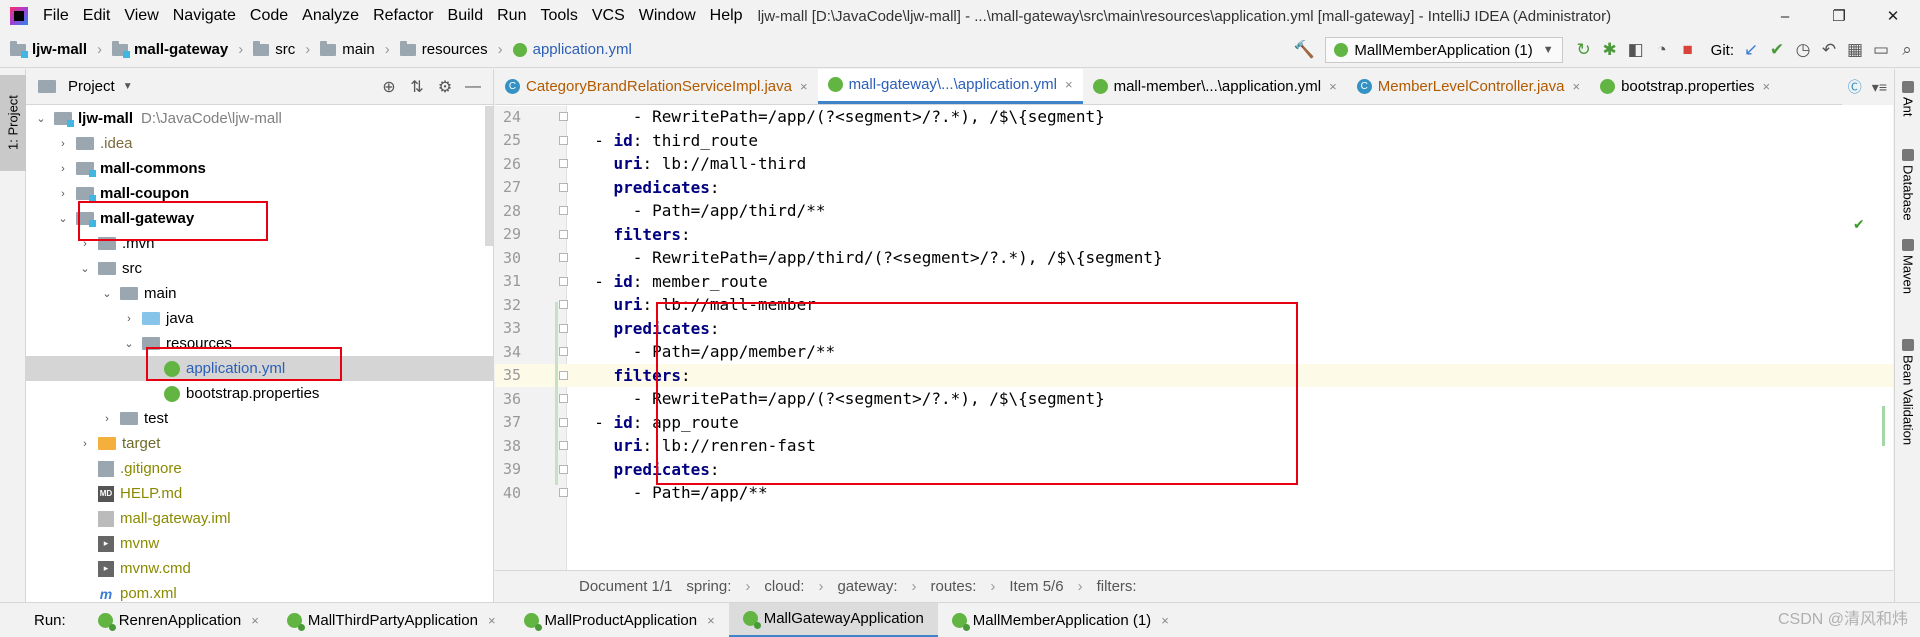 Image resolution: width=1920 pixels, height=637 pixels. I want to click on right-tool-tab-ant: Ant, so click(1907, 99).